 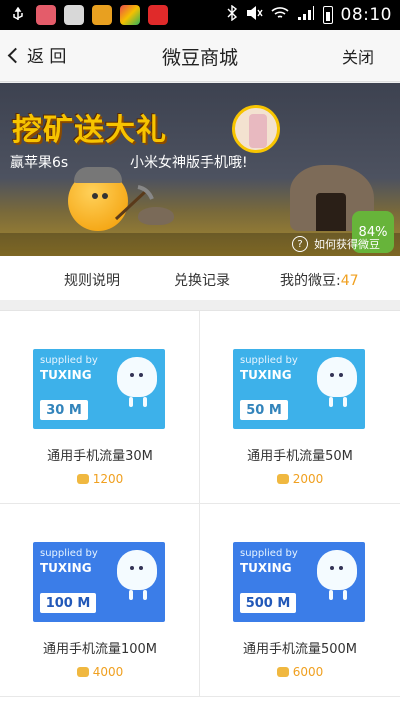 I want to click on usb-icon, so click(x=18, y=15).